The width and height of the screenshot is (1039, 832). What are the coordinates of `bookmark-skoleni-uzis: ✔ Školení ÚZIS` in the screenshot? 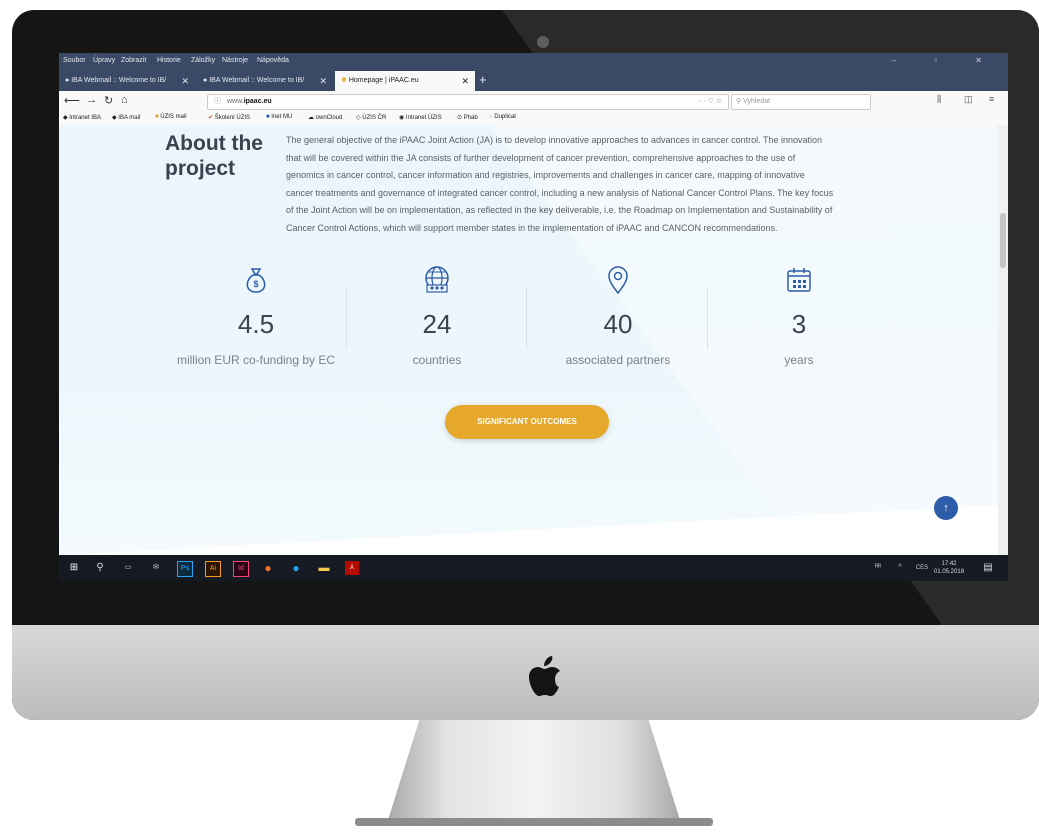 It's located at (229, 117).